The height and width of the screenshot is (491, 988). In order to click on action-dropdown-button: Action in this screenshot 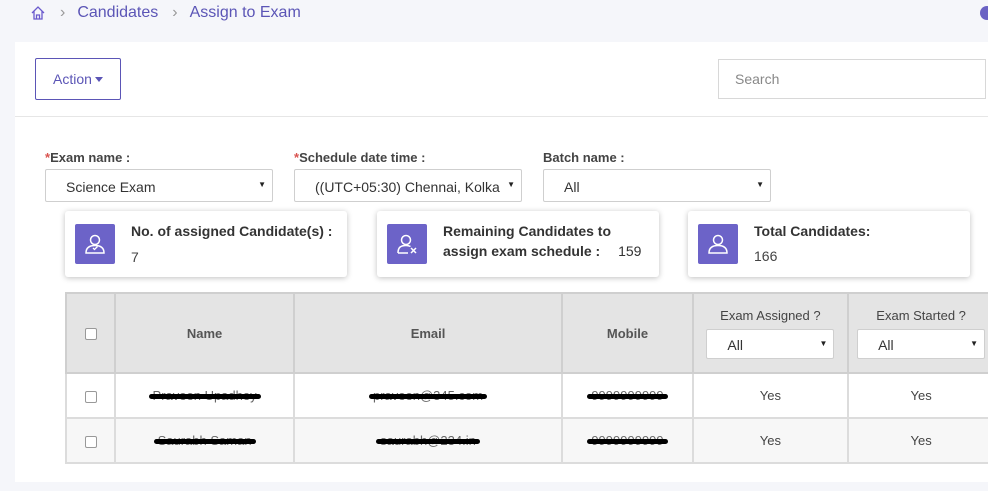, I will do `click(78, 79)`.